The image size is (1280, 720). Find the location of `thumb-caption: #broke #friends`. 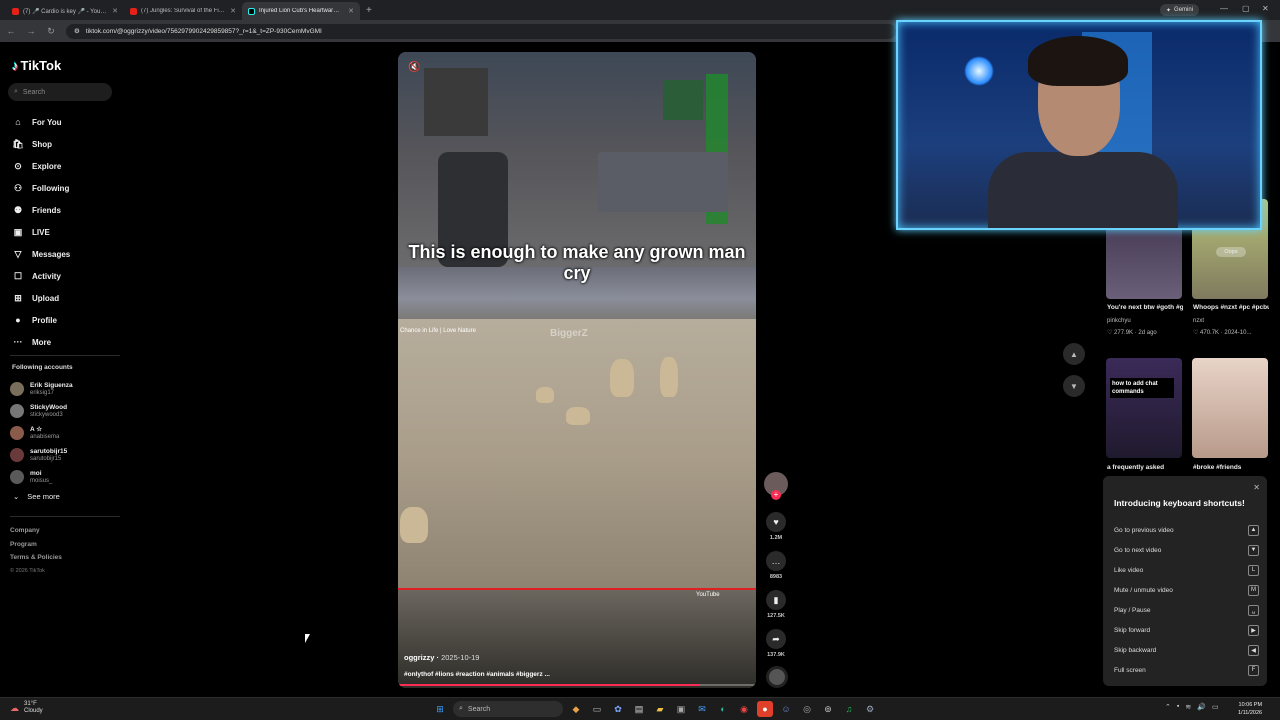

thumb-caption: #broke #friends is located at coordinates (1231, 467).